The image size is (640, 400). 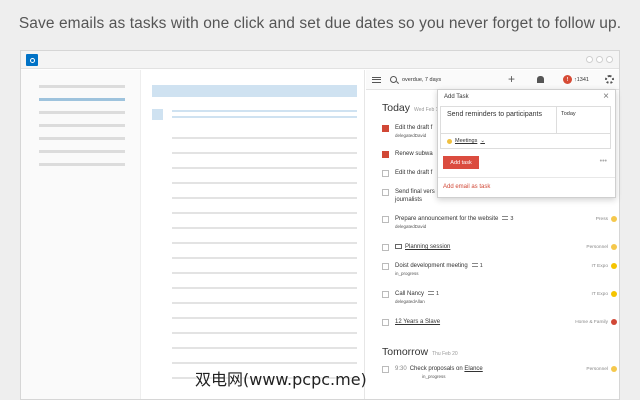 What do you see at coordinates (581, 79) in the screenshot?
I see `karma-count: ↑1341` at bounding box center [581, 79].